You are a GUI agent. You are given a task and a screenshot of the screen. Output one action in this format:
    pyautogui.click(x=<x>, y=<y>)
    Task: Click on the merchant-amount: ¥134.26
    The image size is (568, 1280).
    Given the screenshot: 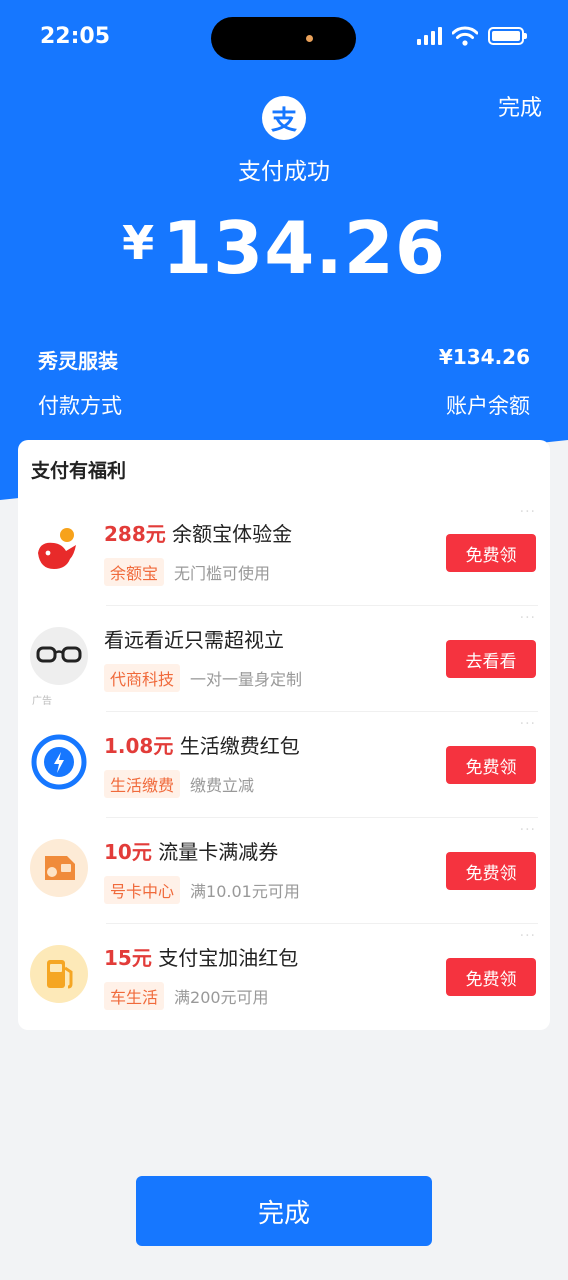 What is the action you would take?
    pyautogui.click(x=484, y=357)
    